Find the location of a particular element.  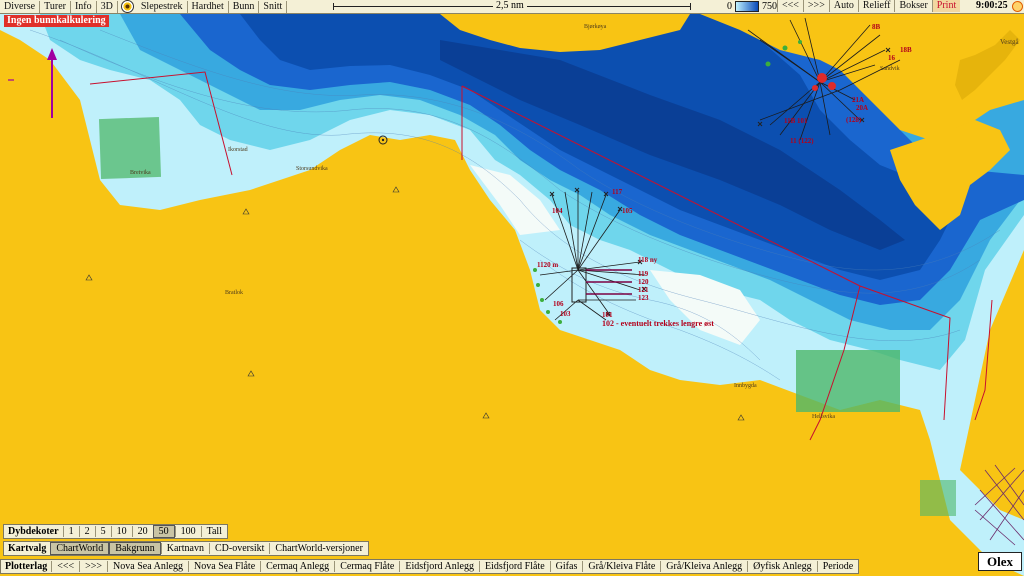

scale-bar: 2,5 nm is located at coordinates (512, 6).